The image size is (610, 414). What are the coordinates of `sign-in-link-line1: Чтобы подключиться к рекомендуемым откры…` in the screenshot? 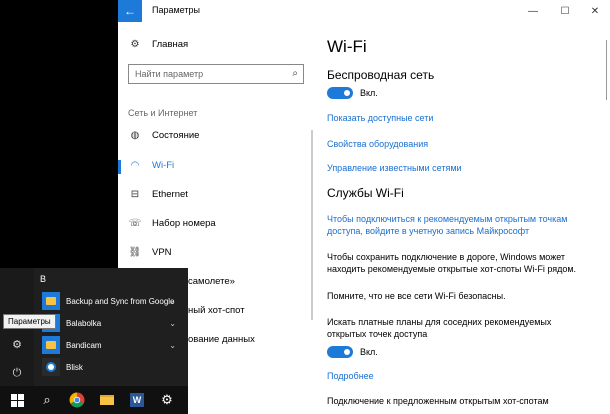 It's located at (447, 219).